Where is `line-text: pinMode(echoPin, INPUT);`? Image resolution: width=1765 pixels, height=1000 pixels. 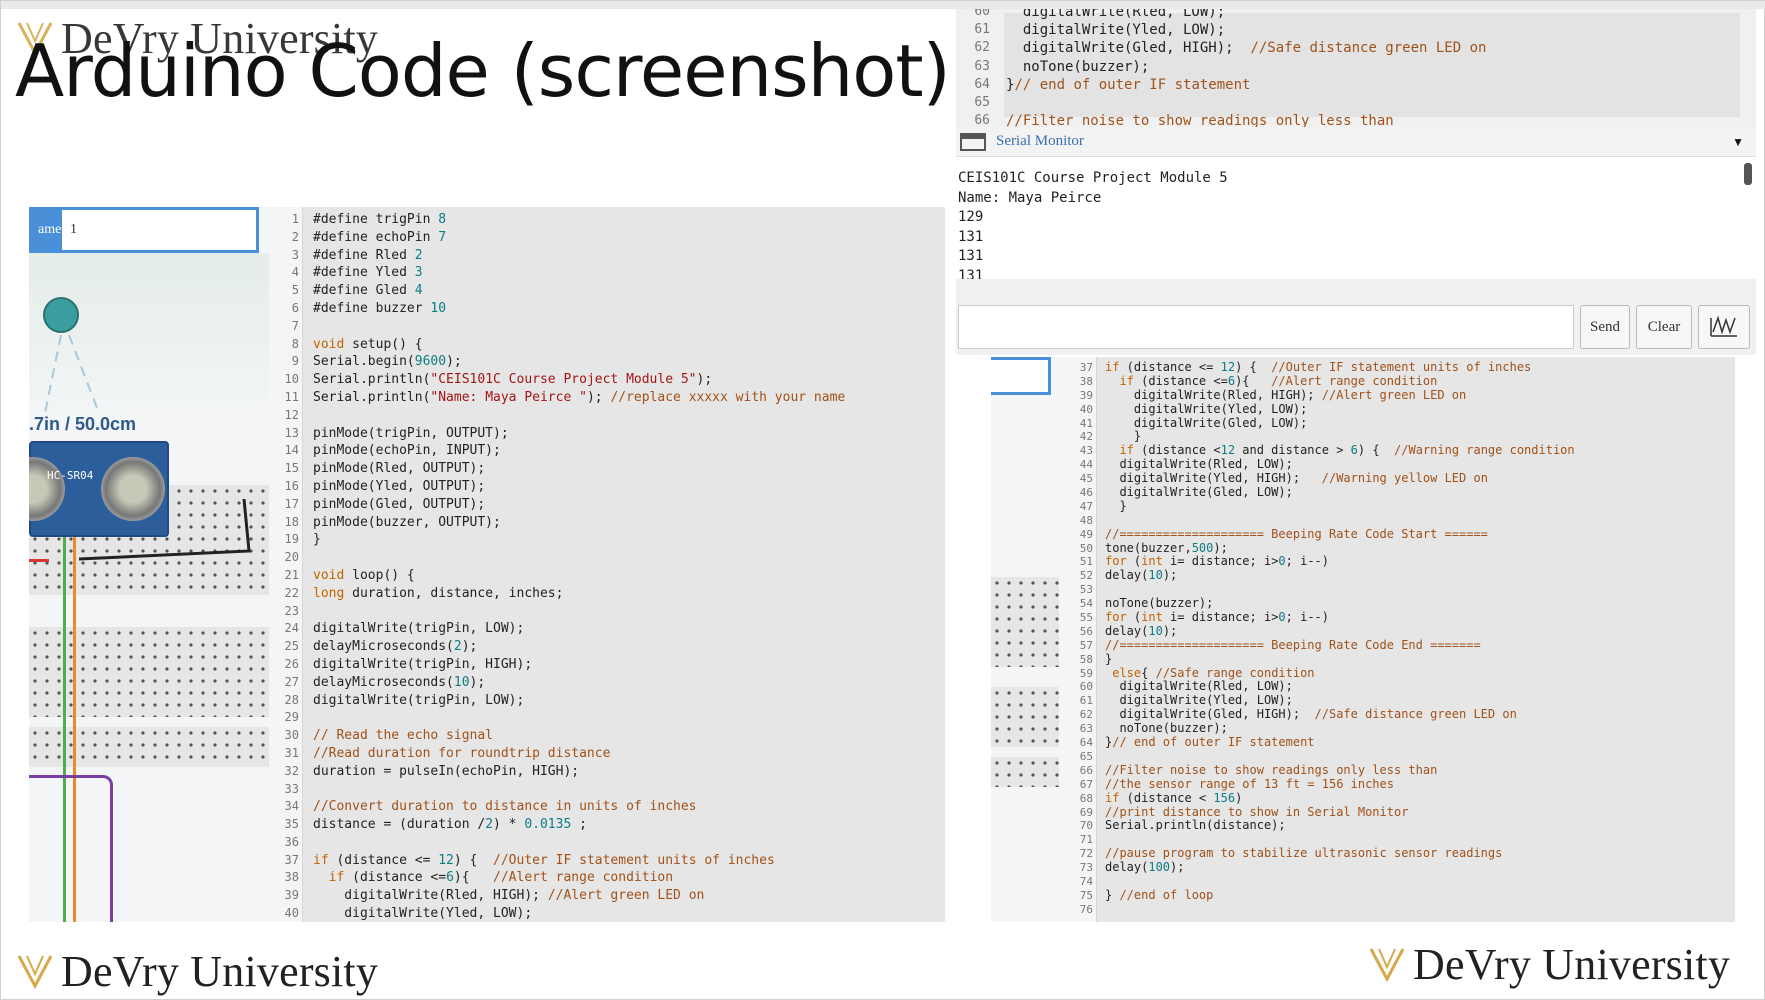 line-text: pinMode(echoPin, INPUT); is located at coordinates (407, 451).